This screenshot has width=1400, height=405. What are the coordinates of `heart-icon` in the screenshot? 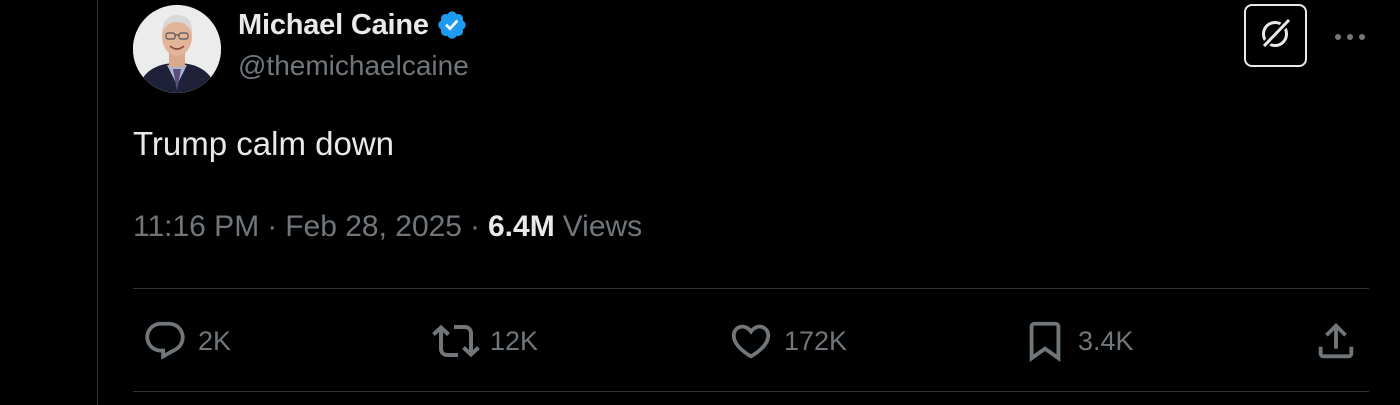 It's located at (751, 341).